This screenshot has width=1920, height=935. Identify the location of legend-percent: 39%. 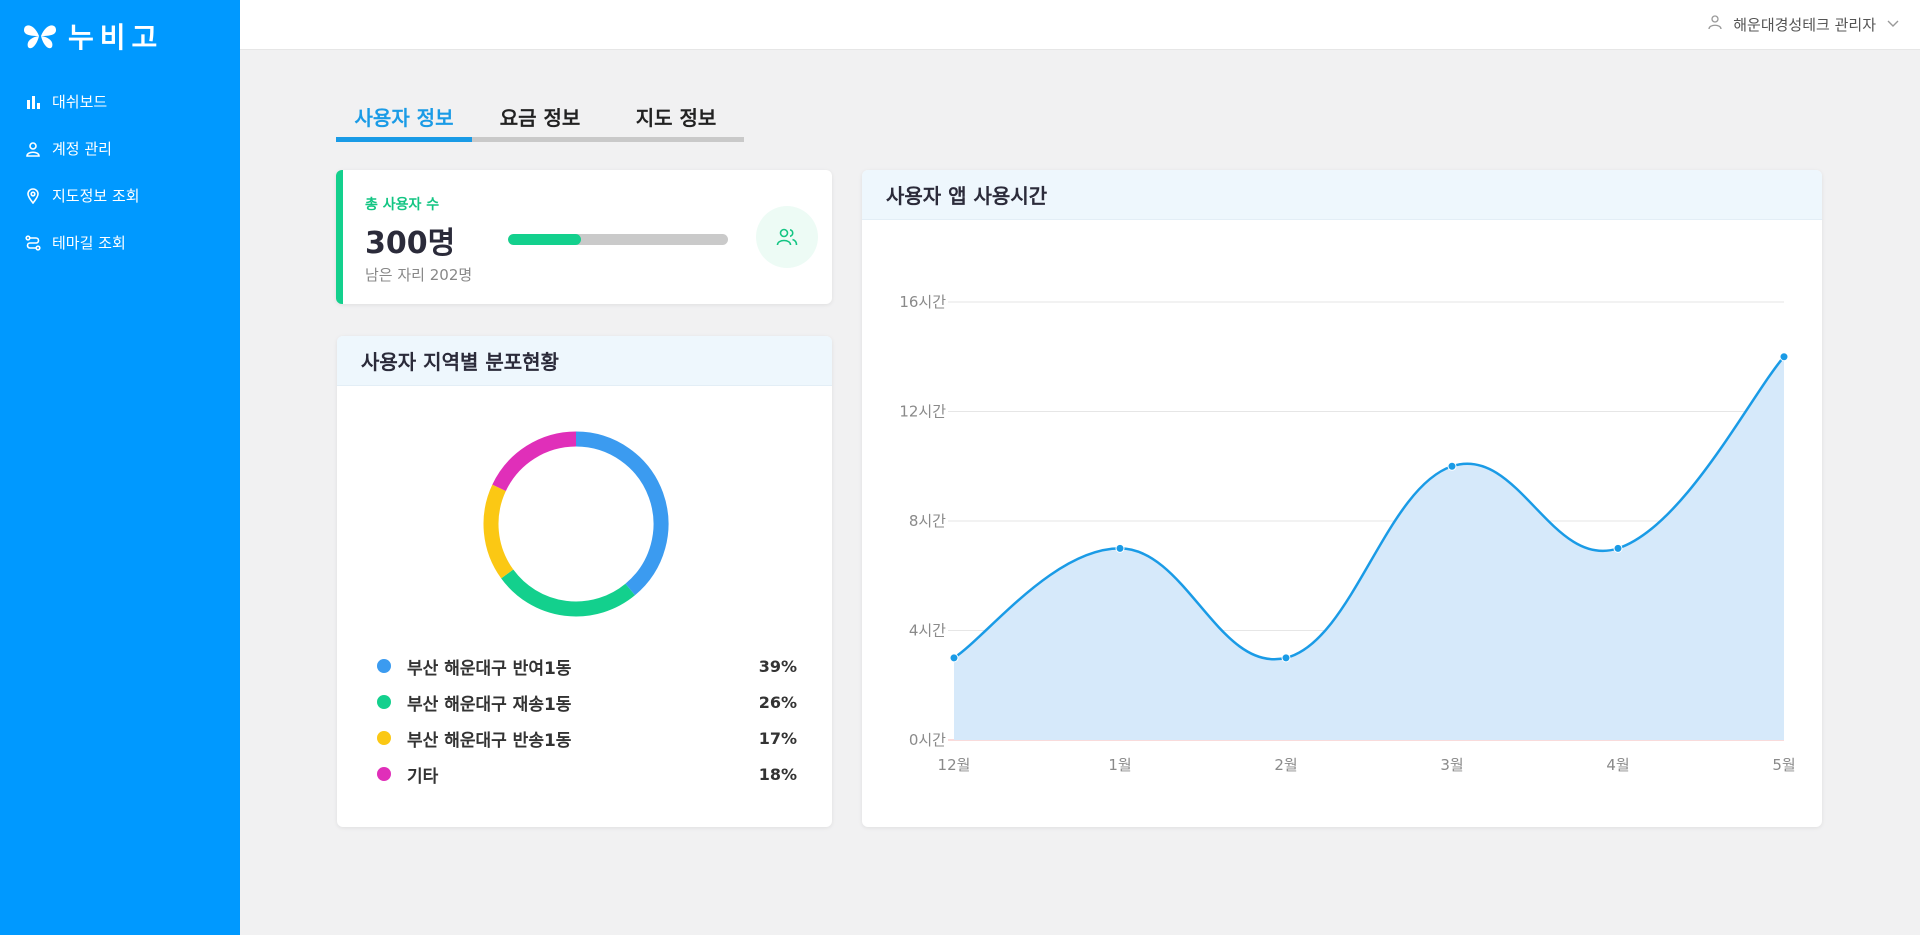
(777, 666).